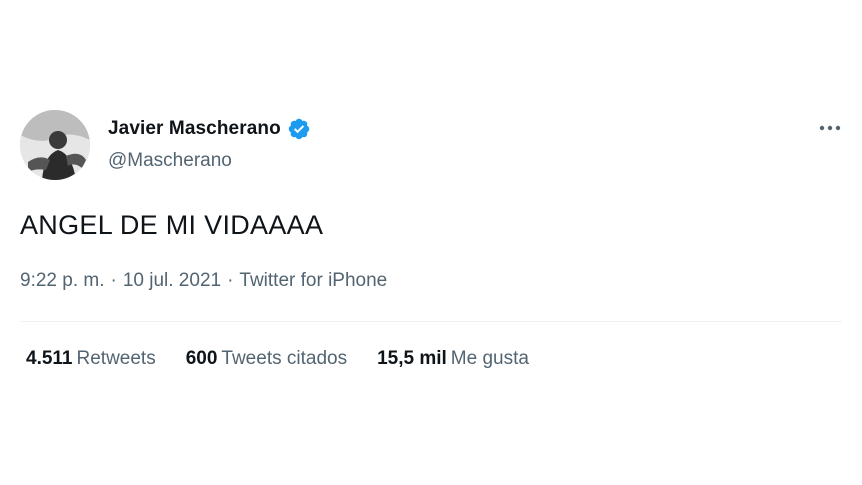 The height and width of the screenshot is (485, 862). I want to click on author-display-name: Javier Mascherano, so click(194, 129).